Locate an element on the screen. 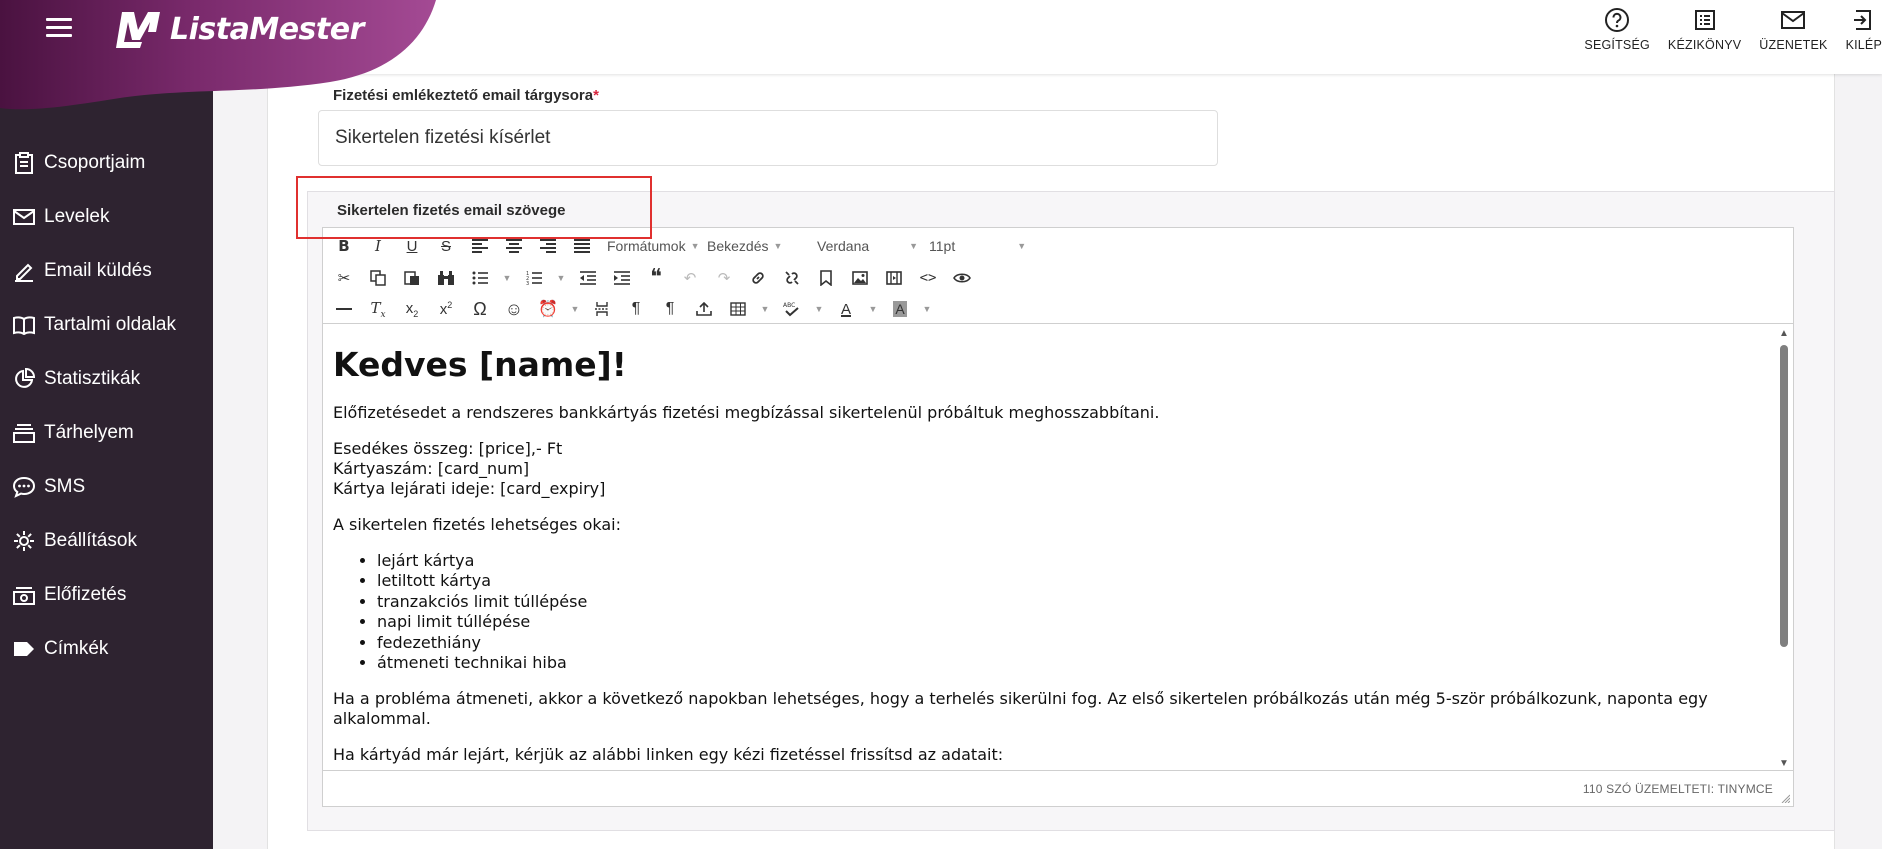 The image size is (1882, 849). scroll-down-icon: ▼ is located at coordinates (1784, 764).